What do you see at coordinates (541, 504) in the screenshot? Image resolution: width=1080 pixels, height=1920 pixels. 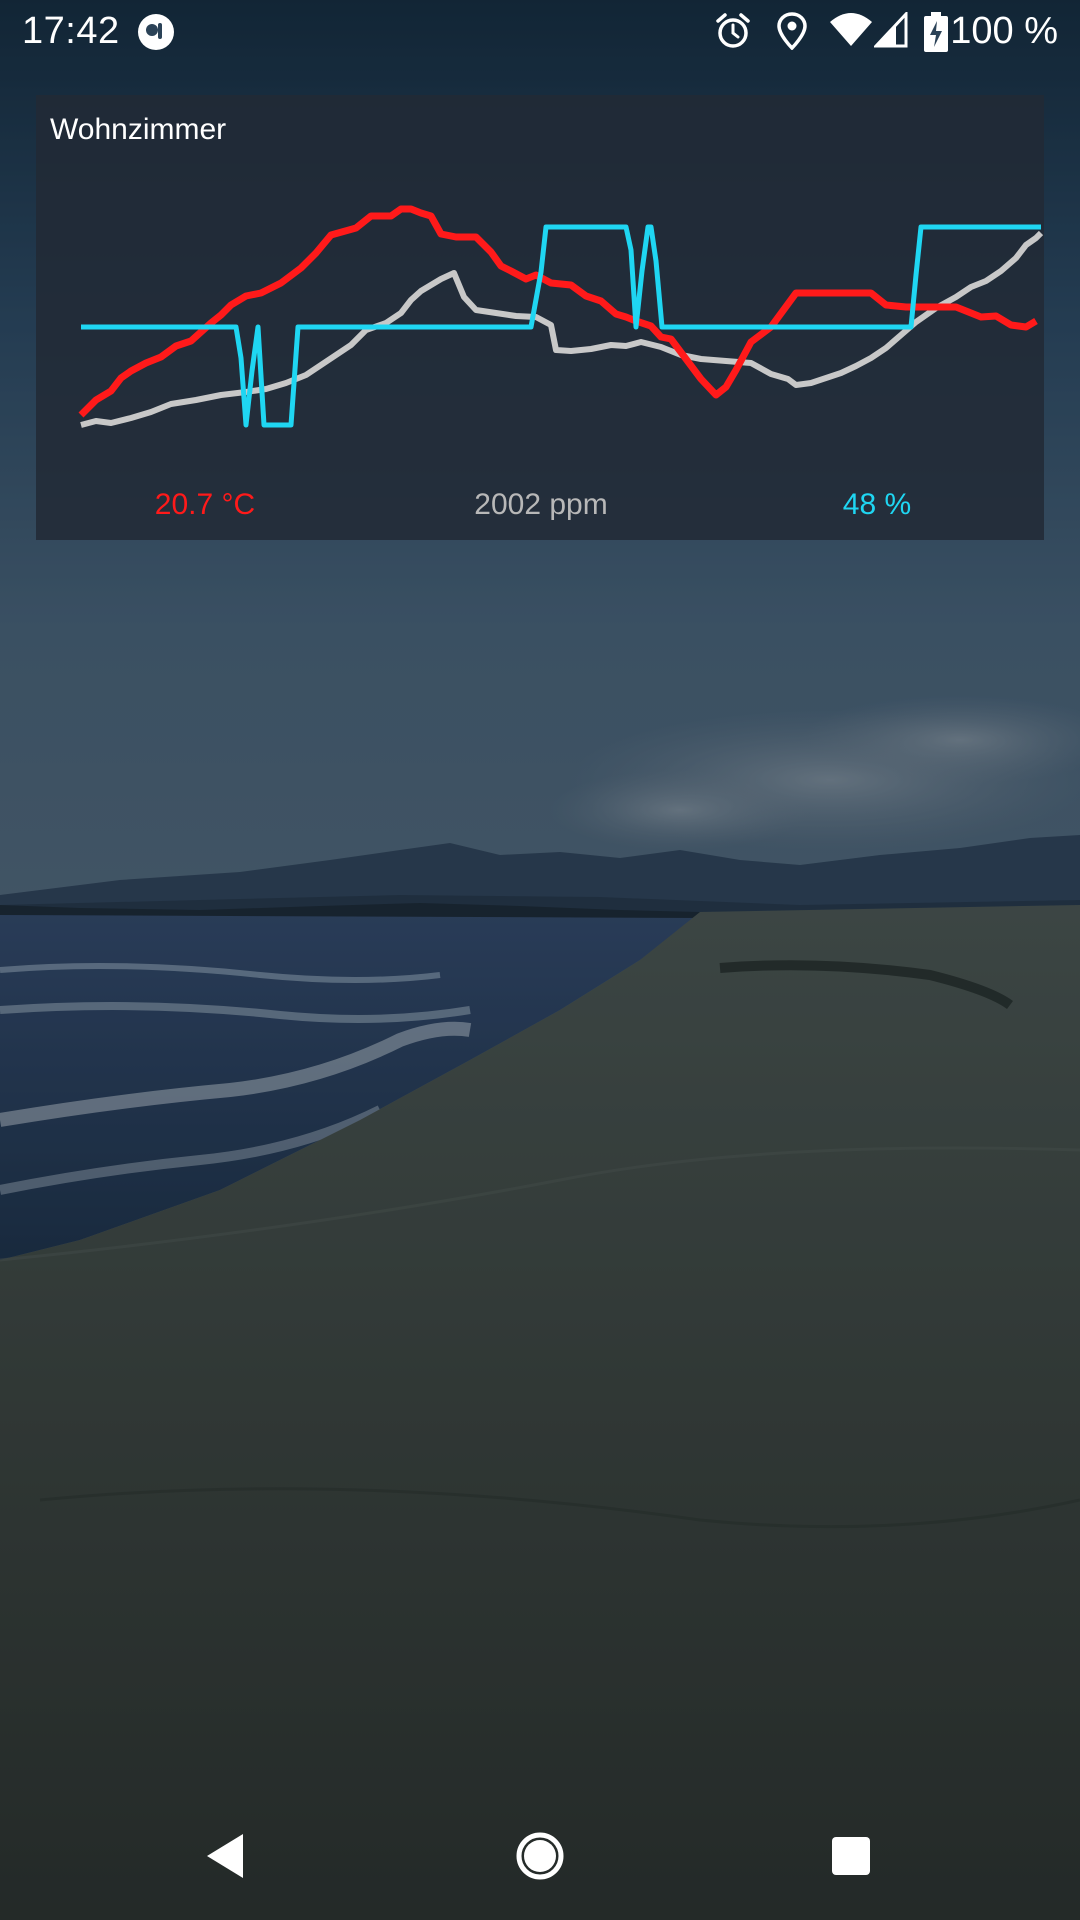 I see `co2-reading: 2002 ppm` at bounding box center [541, 504].